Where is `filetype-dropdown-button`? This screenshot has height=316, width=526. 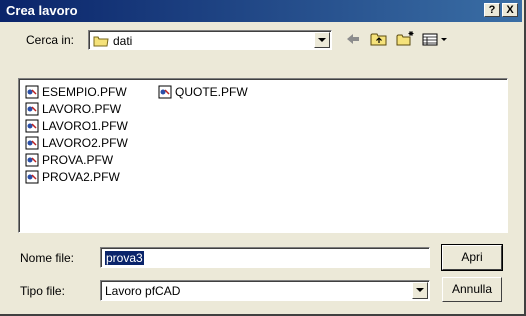 filetype-dropdown-button is located at coordinates (420, 290).